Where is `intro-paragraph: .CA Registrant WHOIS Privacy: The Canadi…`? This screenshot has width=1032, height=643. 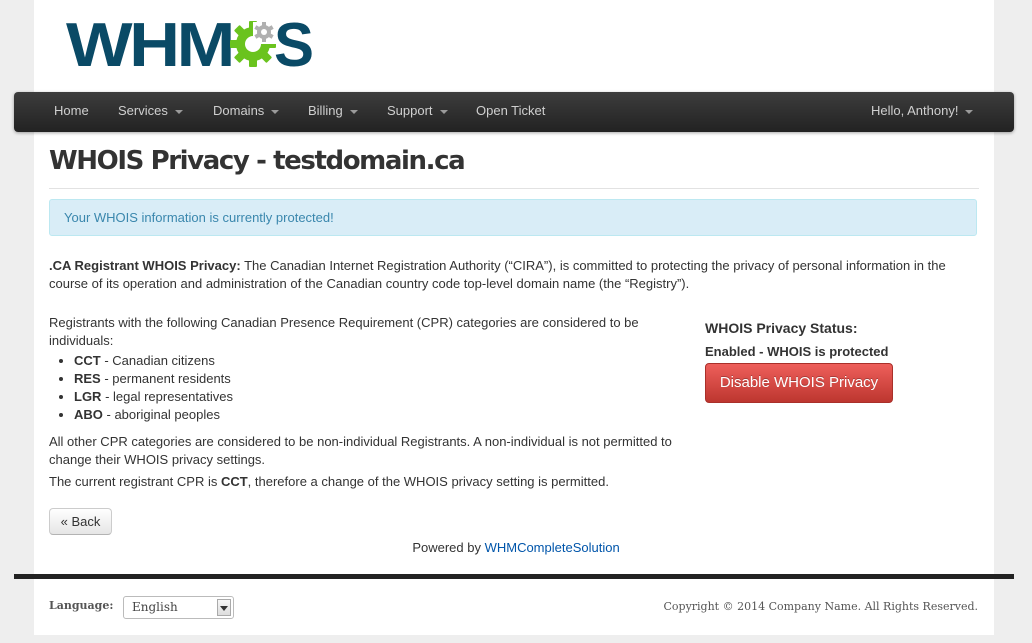 intro-paragraph: .CA Registrant WHOIS Privacy: The Canadi… is located at coordinates (513, 275).